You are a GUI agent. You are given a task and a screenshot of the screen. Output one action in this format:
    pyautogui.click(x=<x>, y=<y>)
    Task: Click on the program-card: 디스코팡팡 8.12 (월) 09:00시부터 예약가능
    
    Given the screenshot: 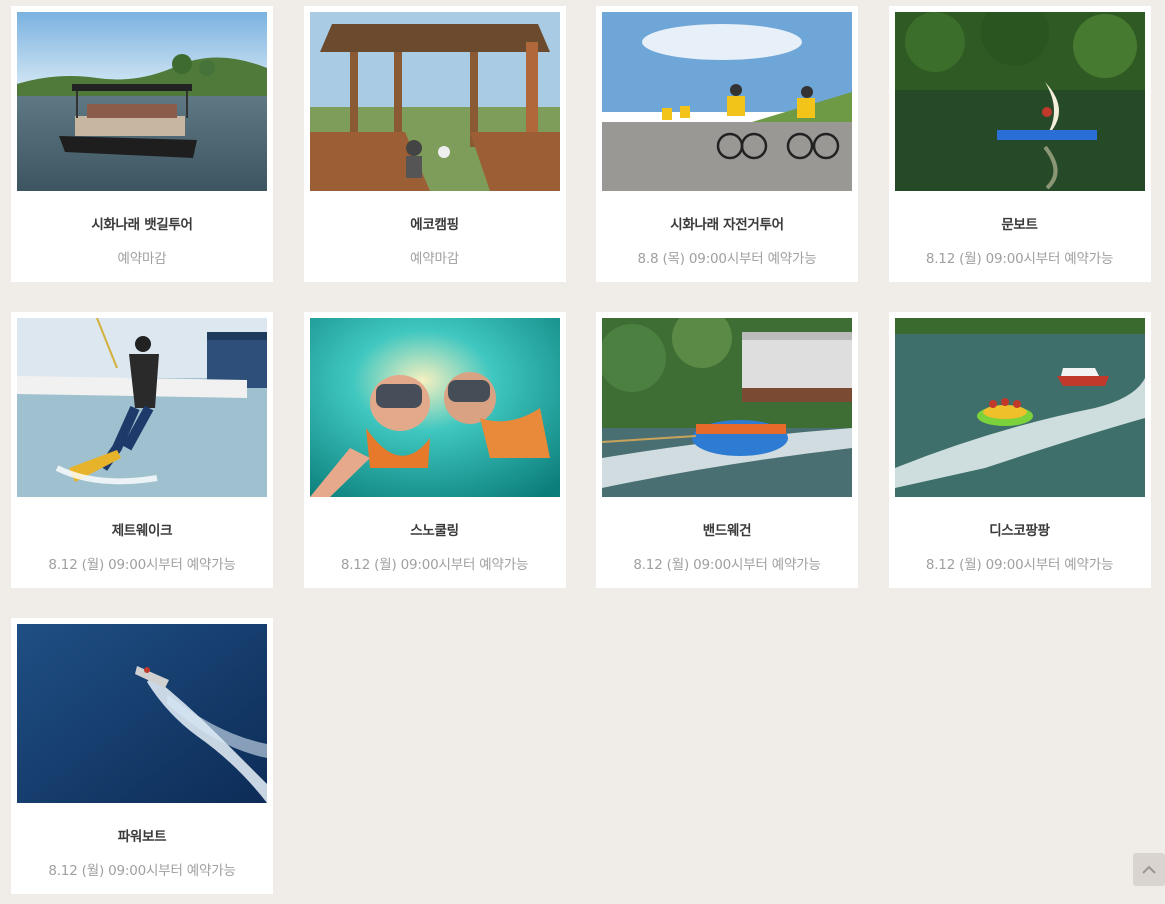 What is the action you would take?
    pyautogui.click(x=1019, y=450)
    